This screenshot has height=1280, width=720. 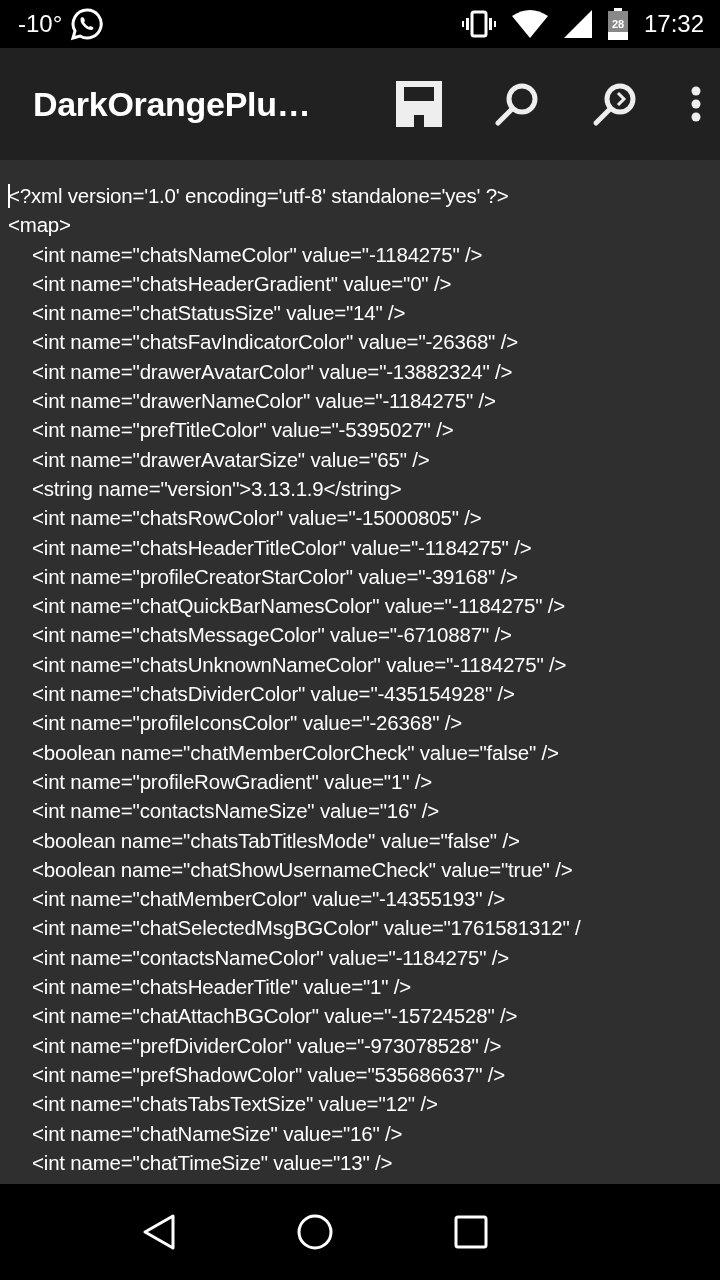 What do you see at coordinates (242, 283) in the screenshot?
I see `code-line: <int name="chatsHeaderGradient" value="0" />` at bounding box center [242, 283].